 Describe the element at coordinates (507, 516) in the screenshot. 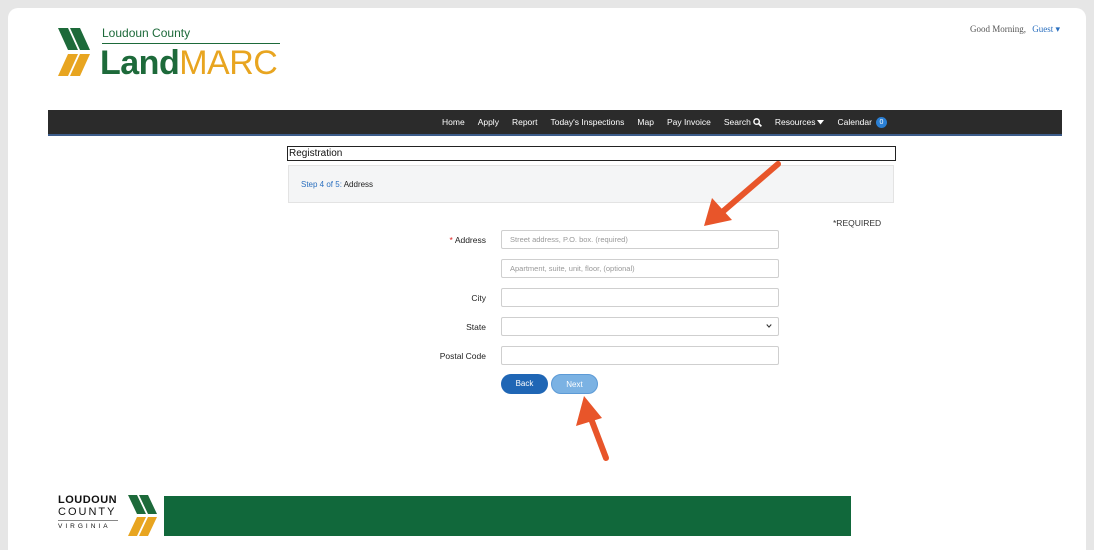

I see `footer-bar` at that location.